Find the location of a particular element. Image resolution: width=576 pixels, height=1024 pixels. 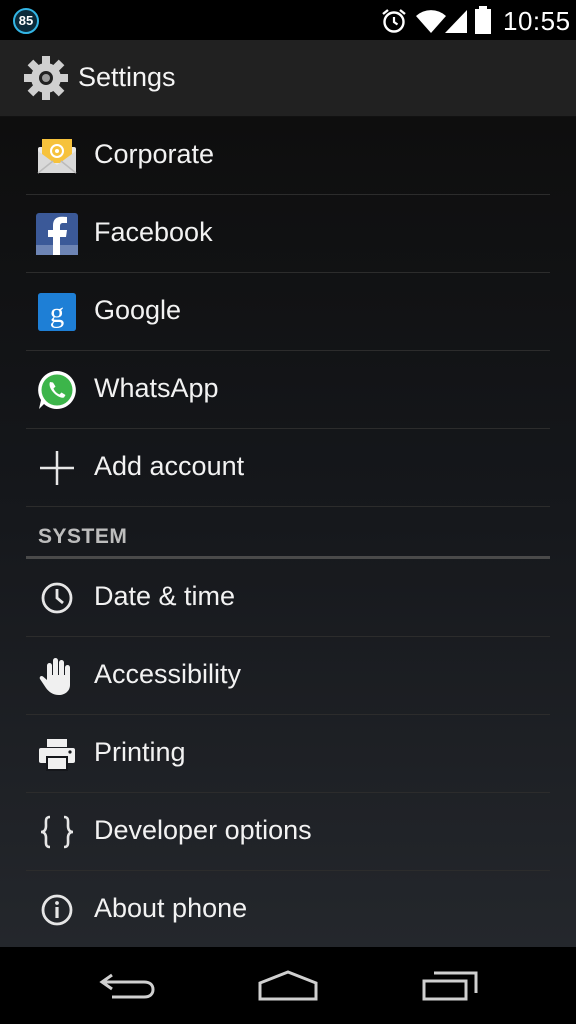

back-icon is located at coordinates (128, 986).